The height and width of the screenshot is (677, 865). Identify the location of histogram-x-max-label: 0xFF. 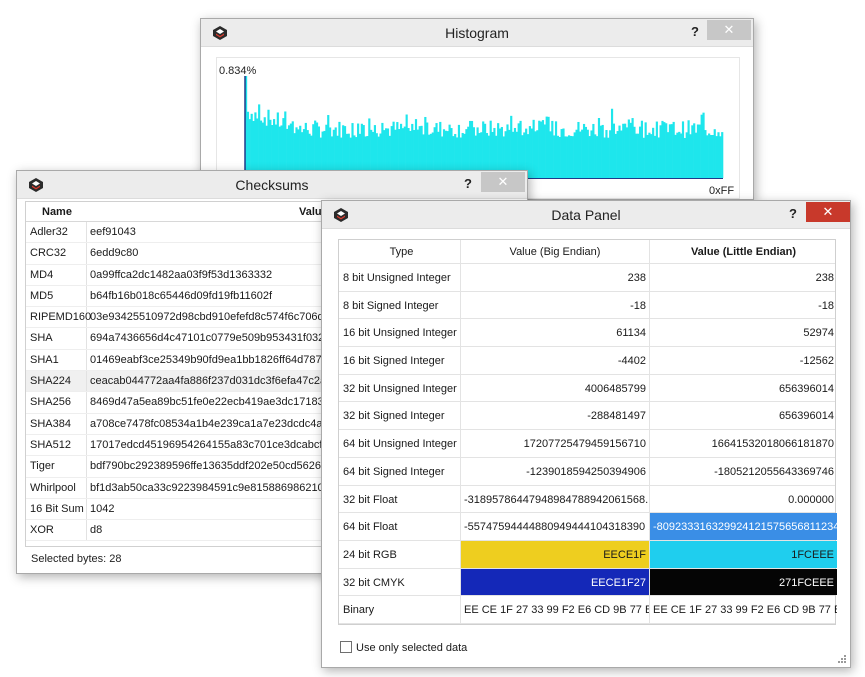
(722, 191).